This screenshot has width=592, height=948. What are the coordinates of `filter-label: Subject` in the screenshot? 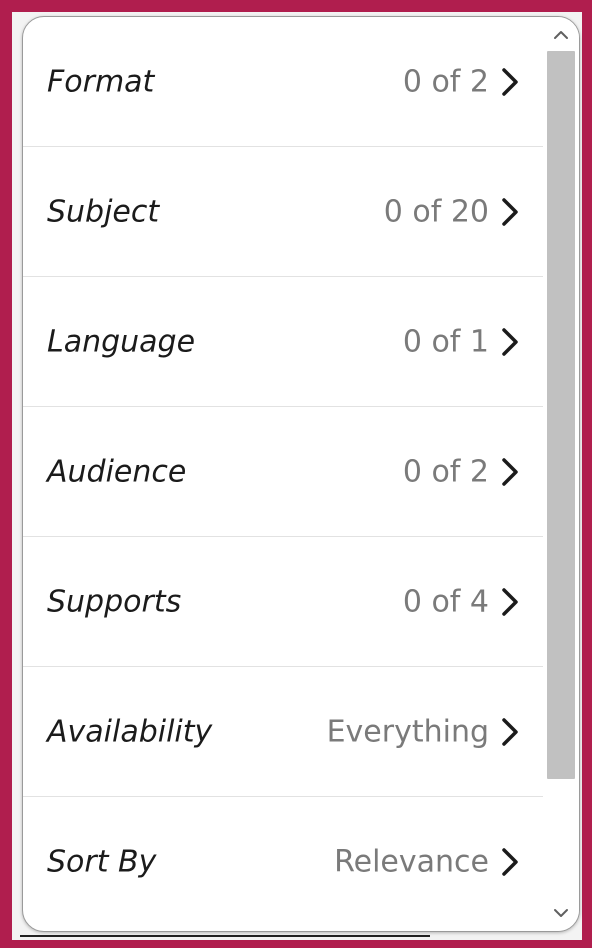 It's located at (103, 211).